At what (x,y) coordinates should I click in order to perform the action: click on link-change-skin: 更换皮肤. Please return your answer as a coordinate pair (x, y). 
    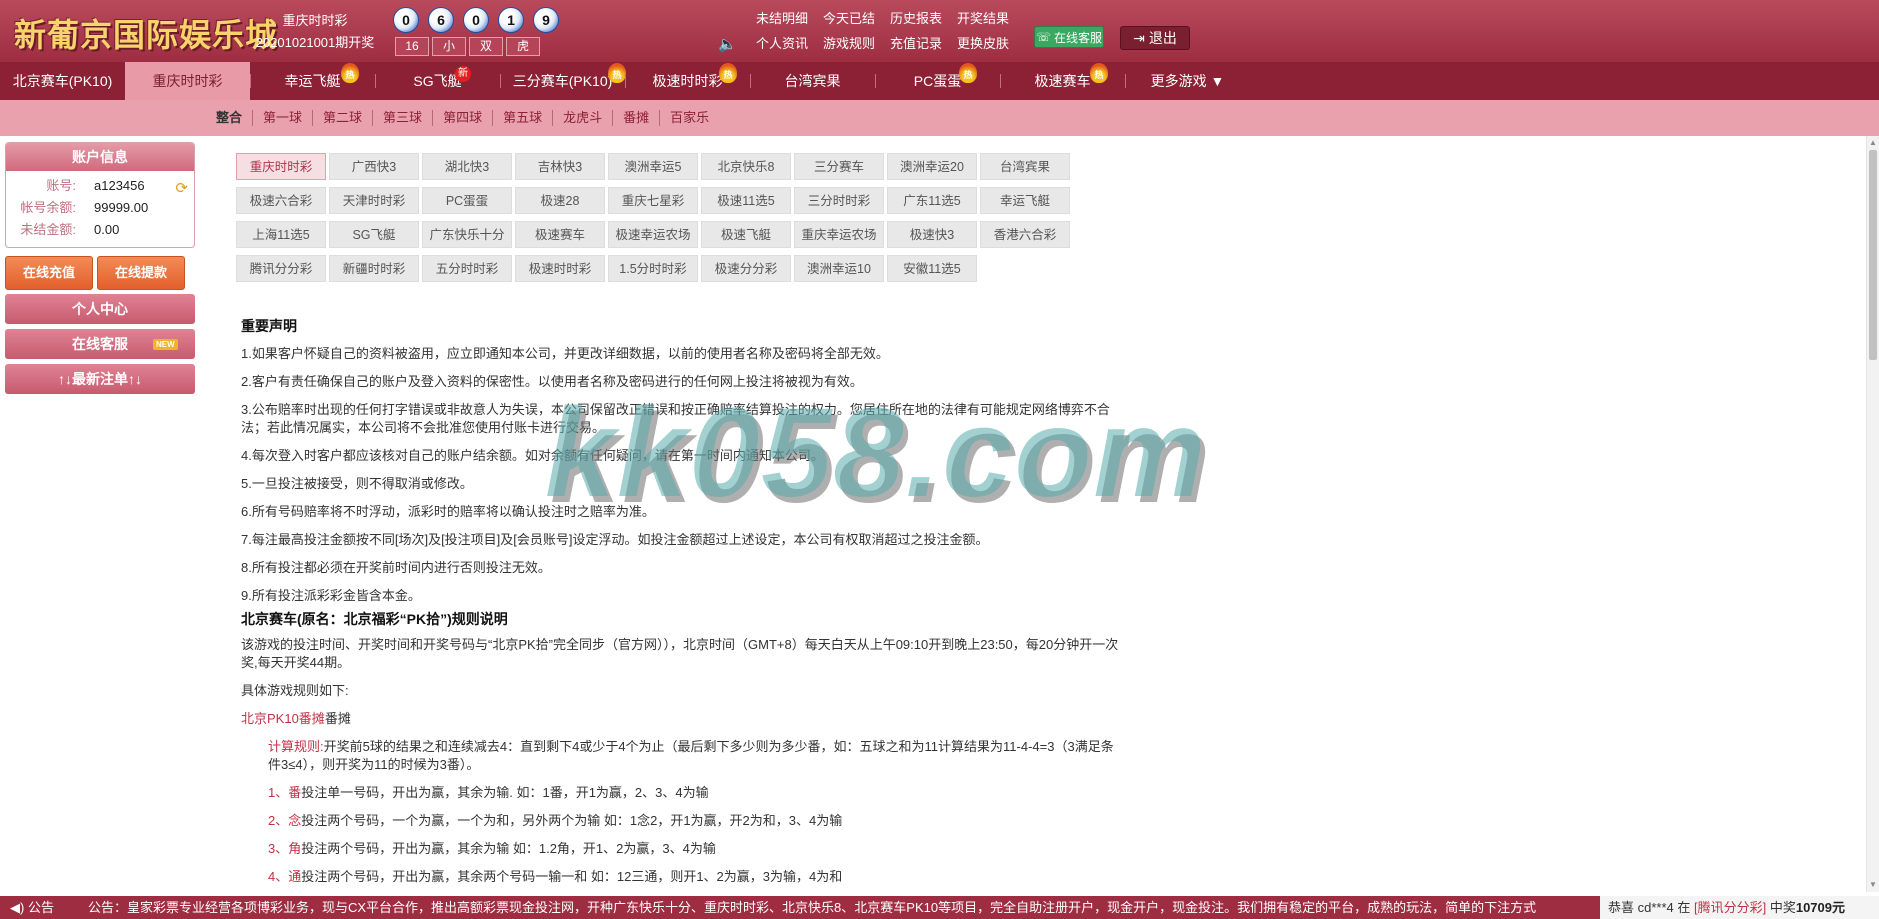
    Looking at the image, I should click on (983, 42).